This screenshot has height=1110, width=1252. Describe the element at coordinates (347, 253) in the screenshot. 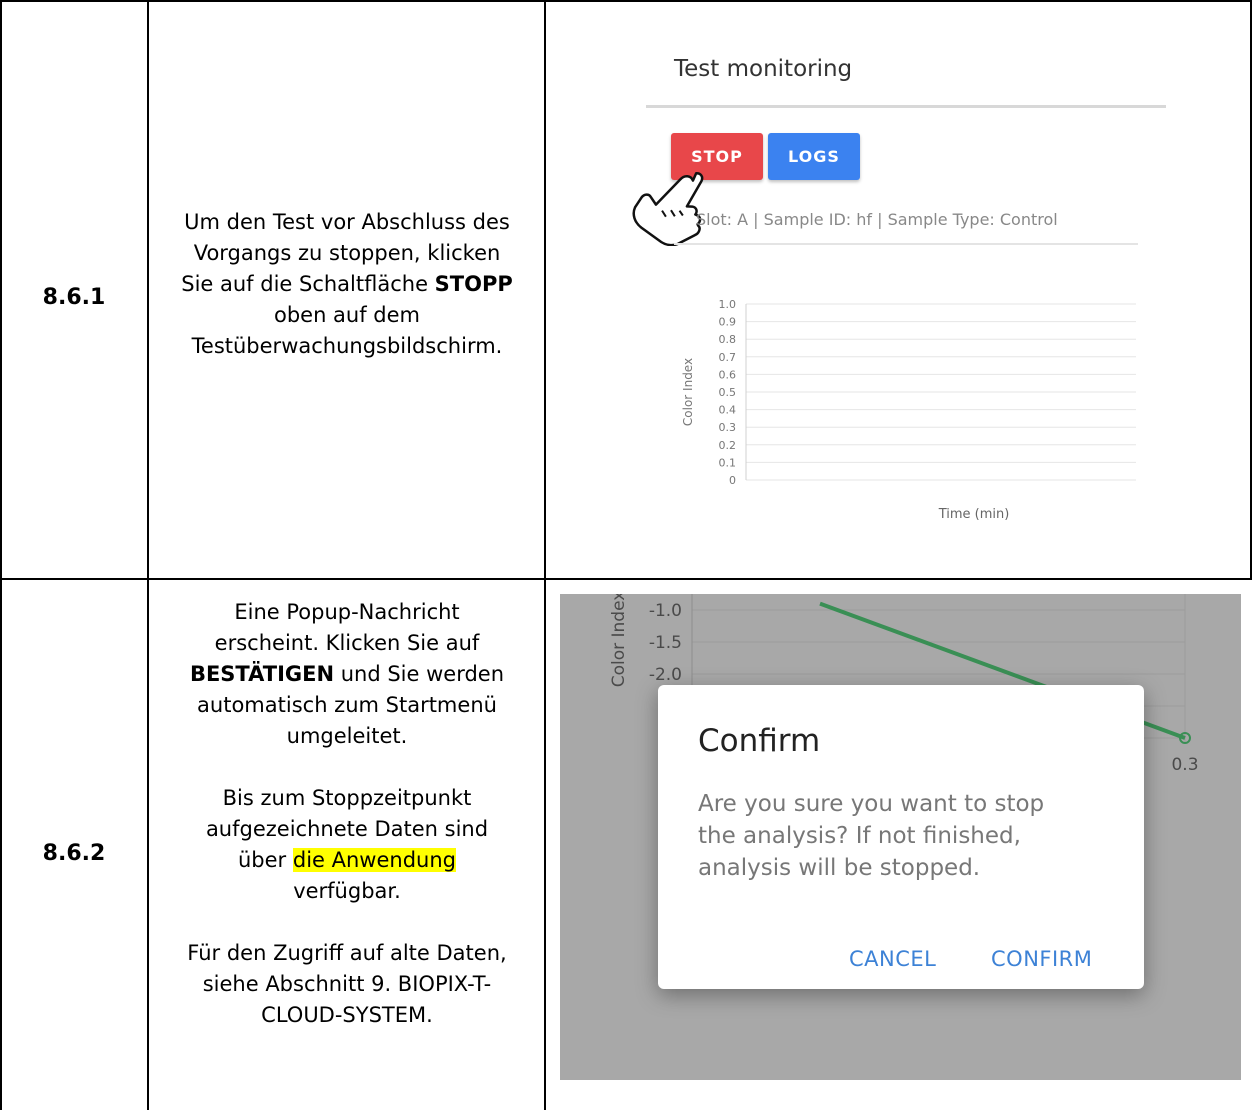

I see `description-line: Vorgangs zu stoppen, klicken` at that location.